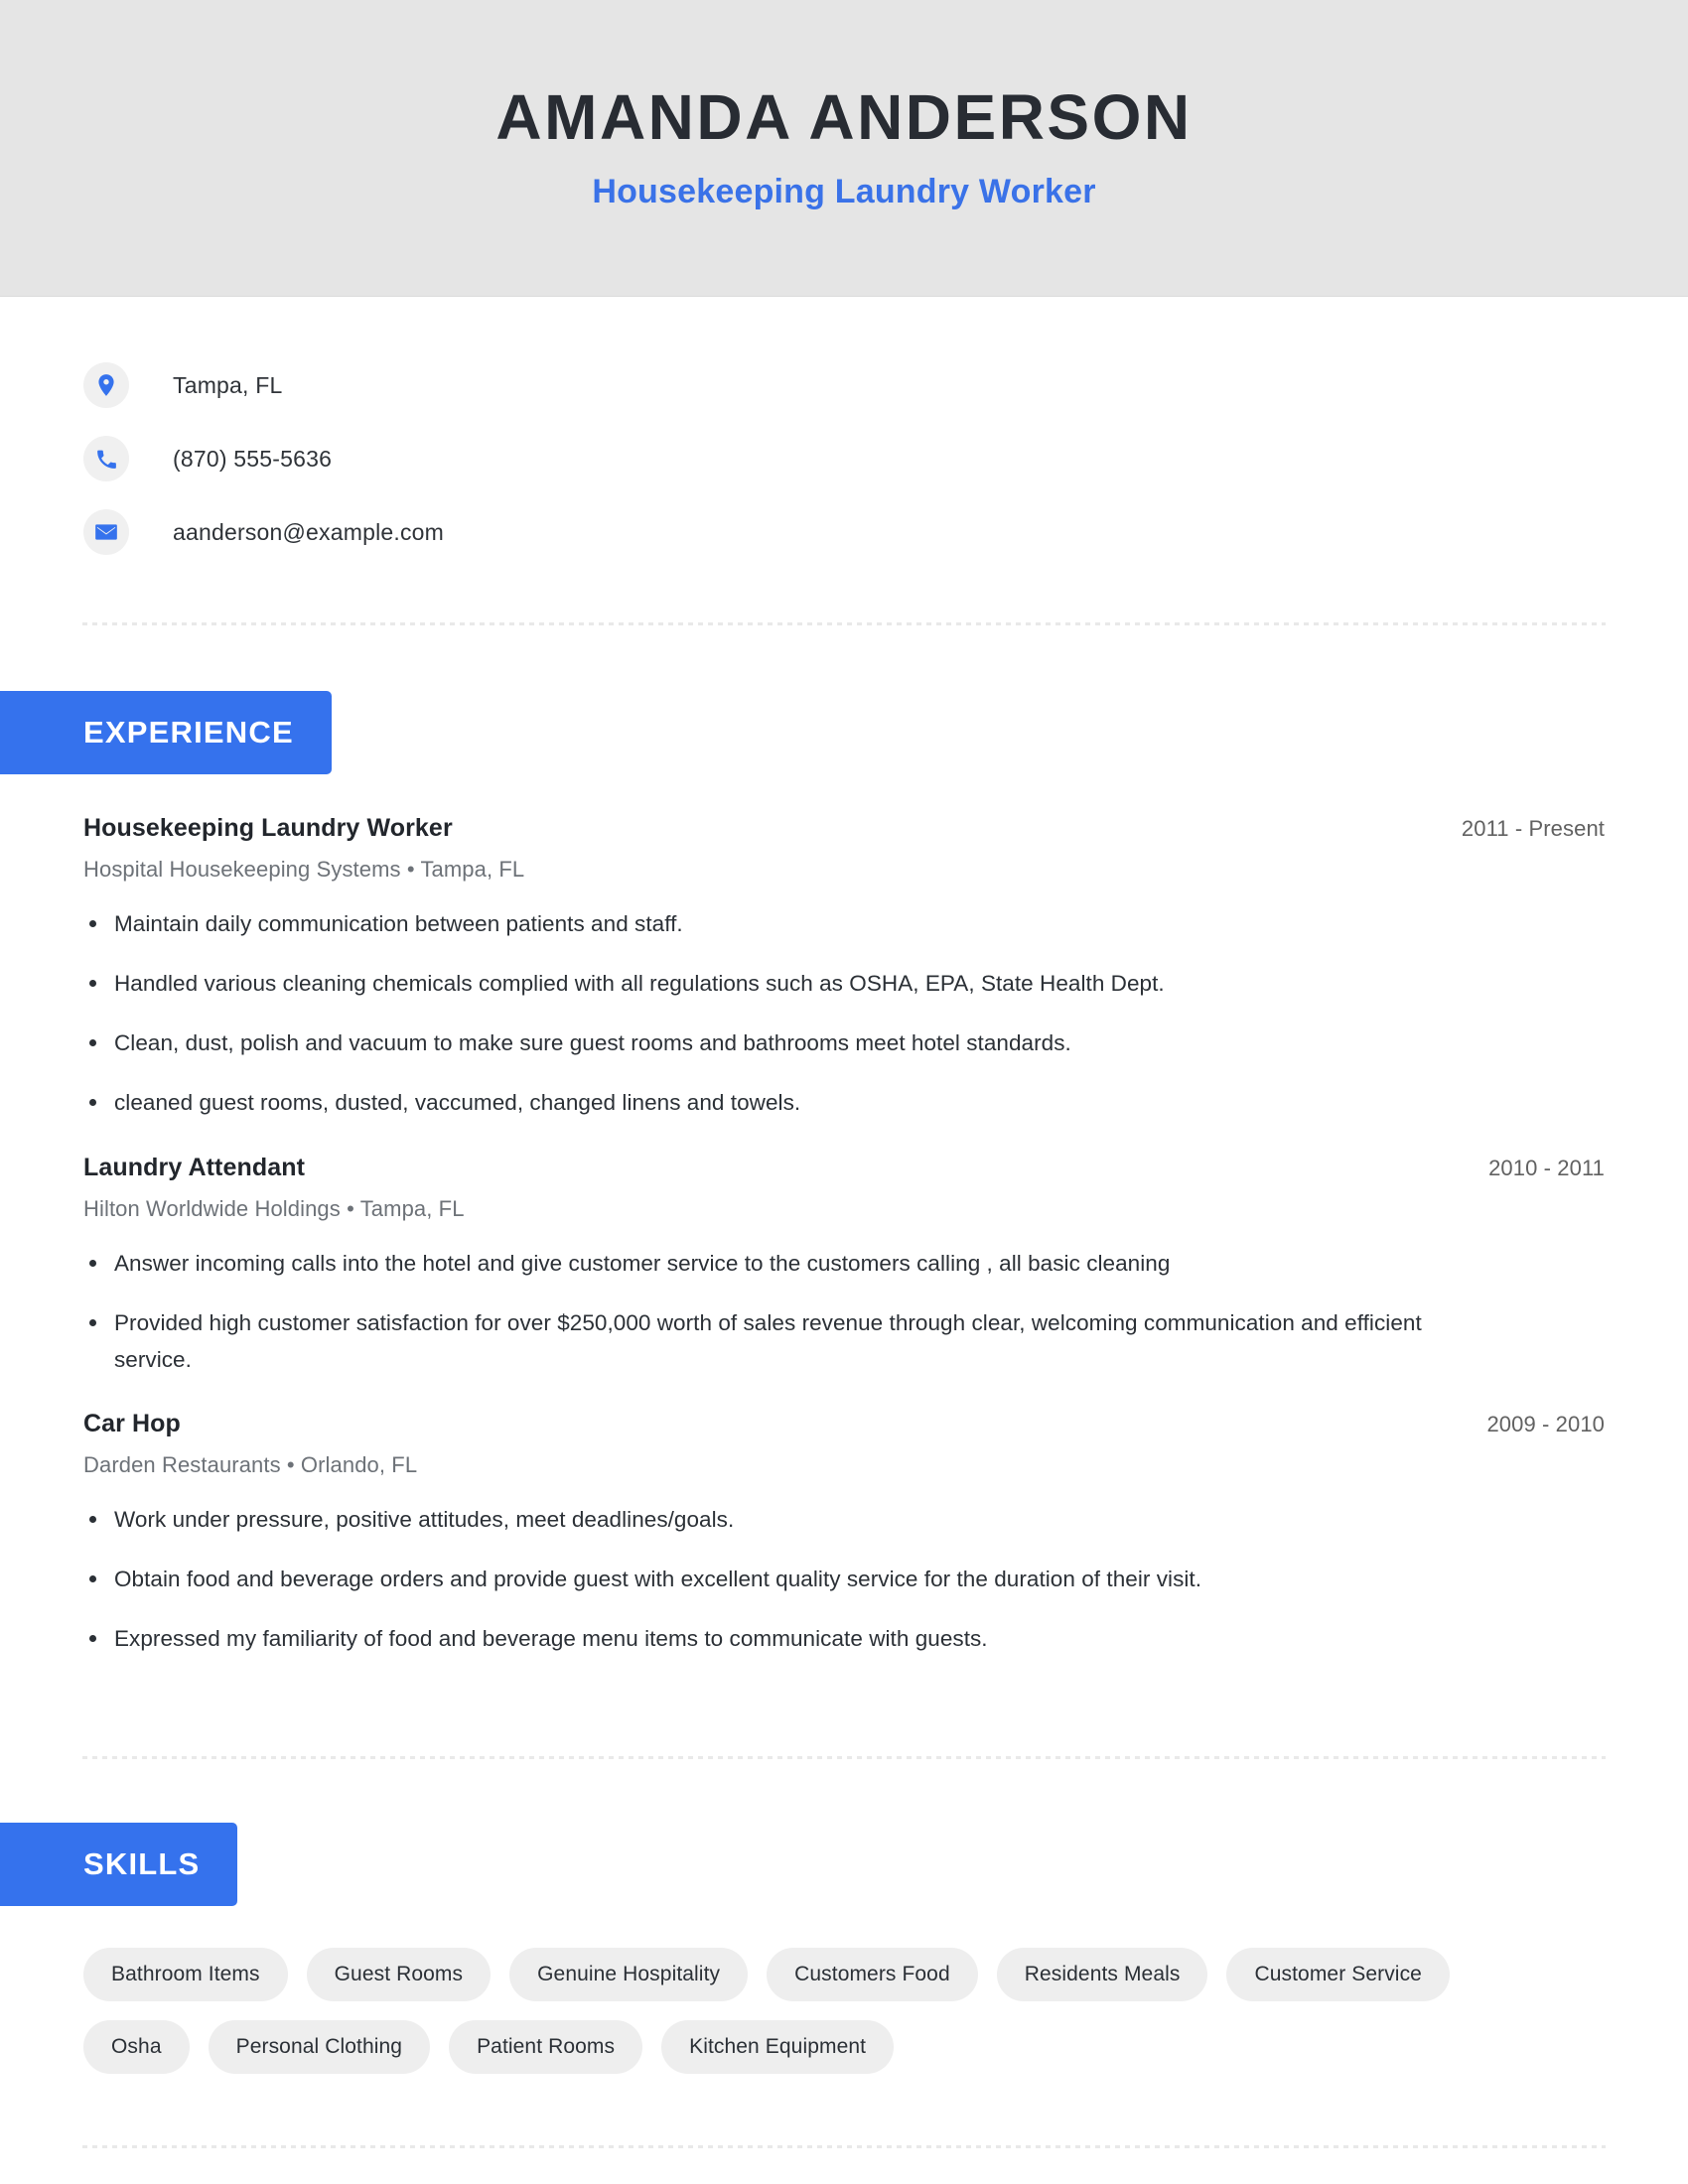 The height and width of the screenshot is (2184, 1688). What do you see at coordinates (885, 532) in the screenshot?
I see `contact-row-email: aanderson@example.com` at bounding box center [885, 532].